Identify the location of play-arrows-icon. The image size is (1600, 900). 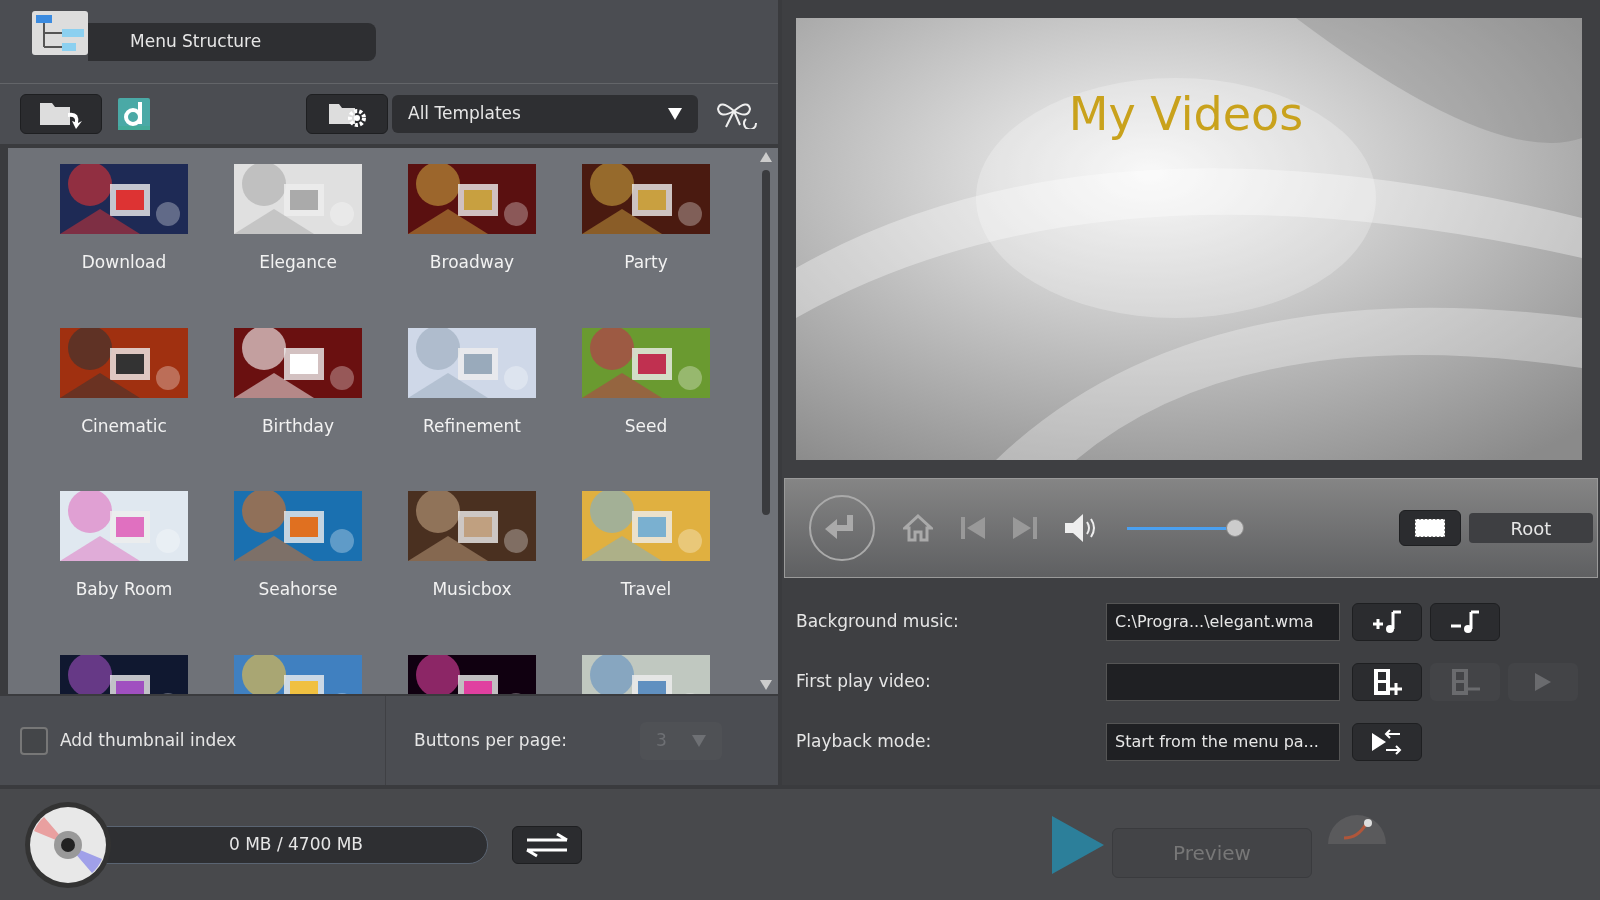
(1387, 741).